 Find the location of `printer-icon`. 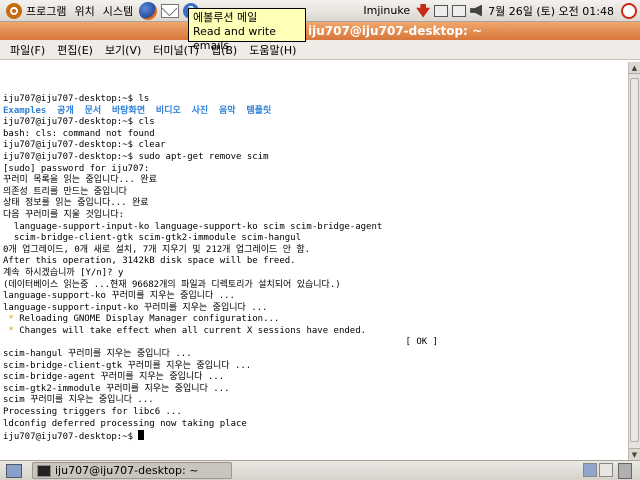

printer-icon is located at coordinates (459, 10).